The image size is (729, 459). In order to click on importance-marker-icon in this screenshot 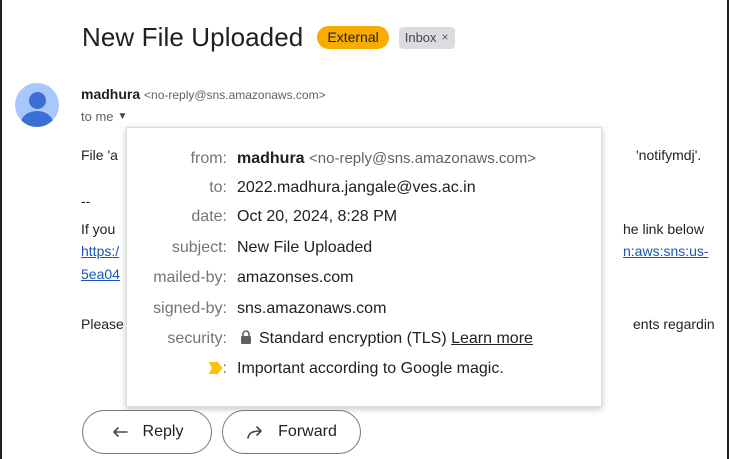, I will do `click(215, 368)`.